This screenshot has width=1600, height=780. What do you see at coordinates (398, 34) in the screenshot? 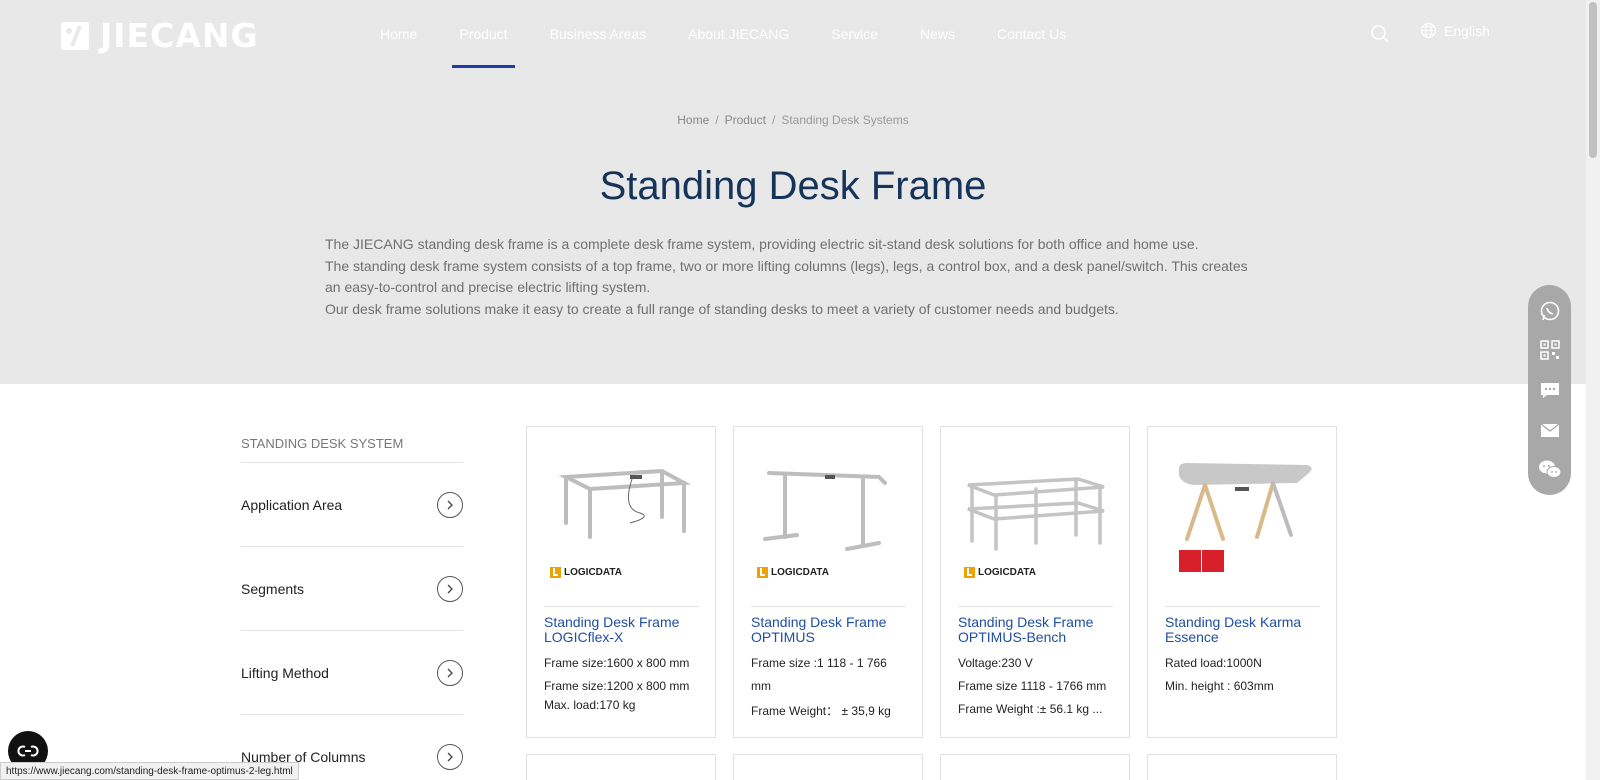
I see `nav-home: Home` at bounding box center [398, 34].